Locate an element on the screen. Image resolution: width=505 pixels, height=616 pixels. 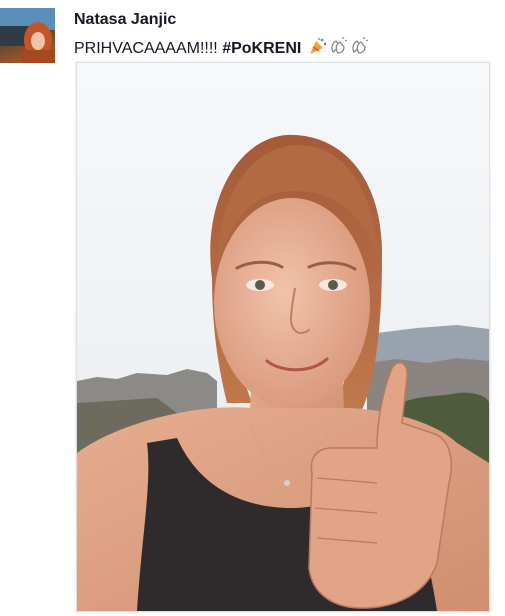
post-text: PRIHVACAAAAM!!!! #PoKRENI is located at coordinates (221, 48).